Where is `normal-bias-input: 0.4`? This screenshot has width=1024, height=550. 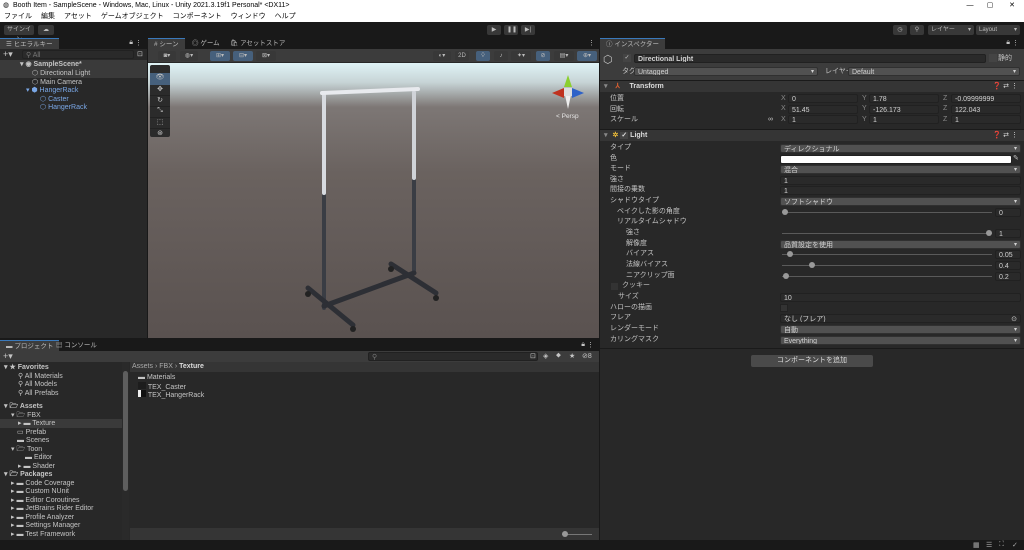 normal-bias-input: 0.4 is located at coordinates (1008, 265).